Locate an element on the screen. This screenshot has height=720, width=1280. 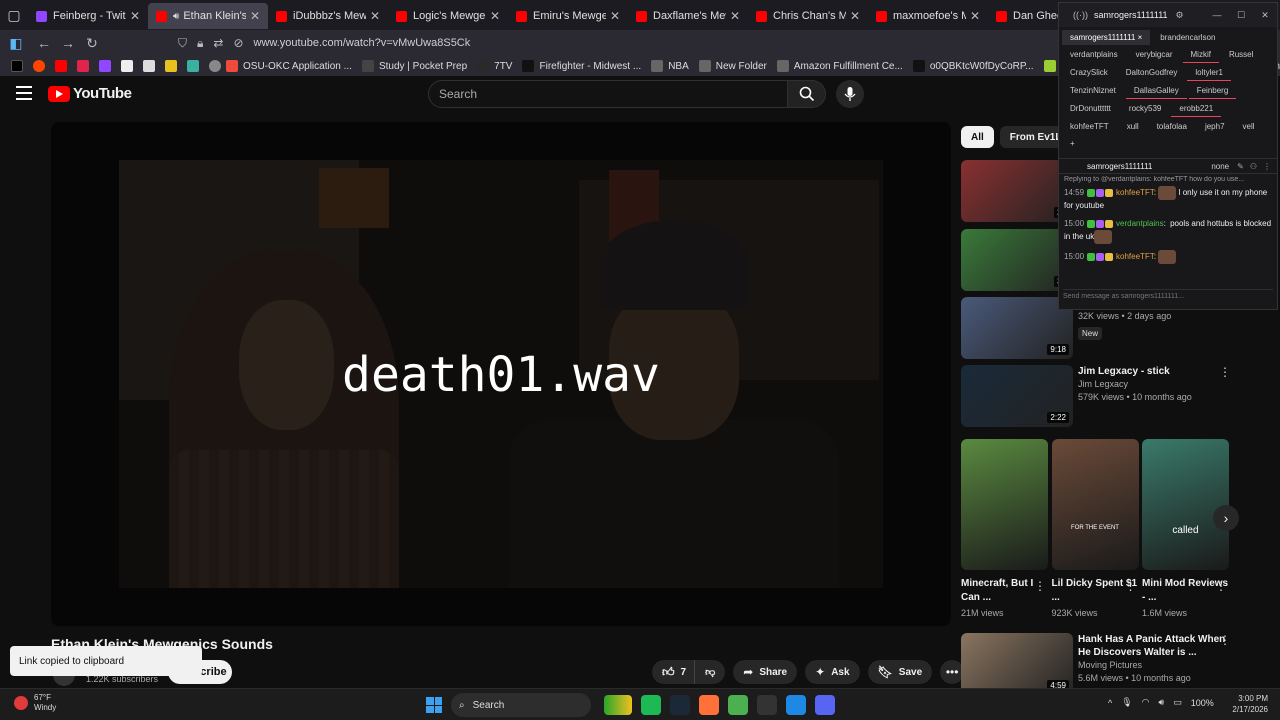
browser-tab: 🔊︎ Ethan Klein's Mewg ✕ is located at coordinates (208, 16).